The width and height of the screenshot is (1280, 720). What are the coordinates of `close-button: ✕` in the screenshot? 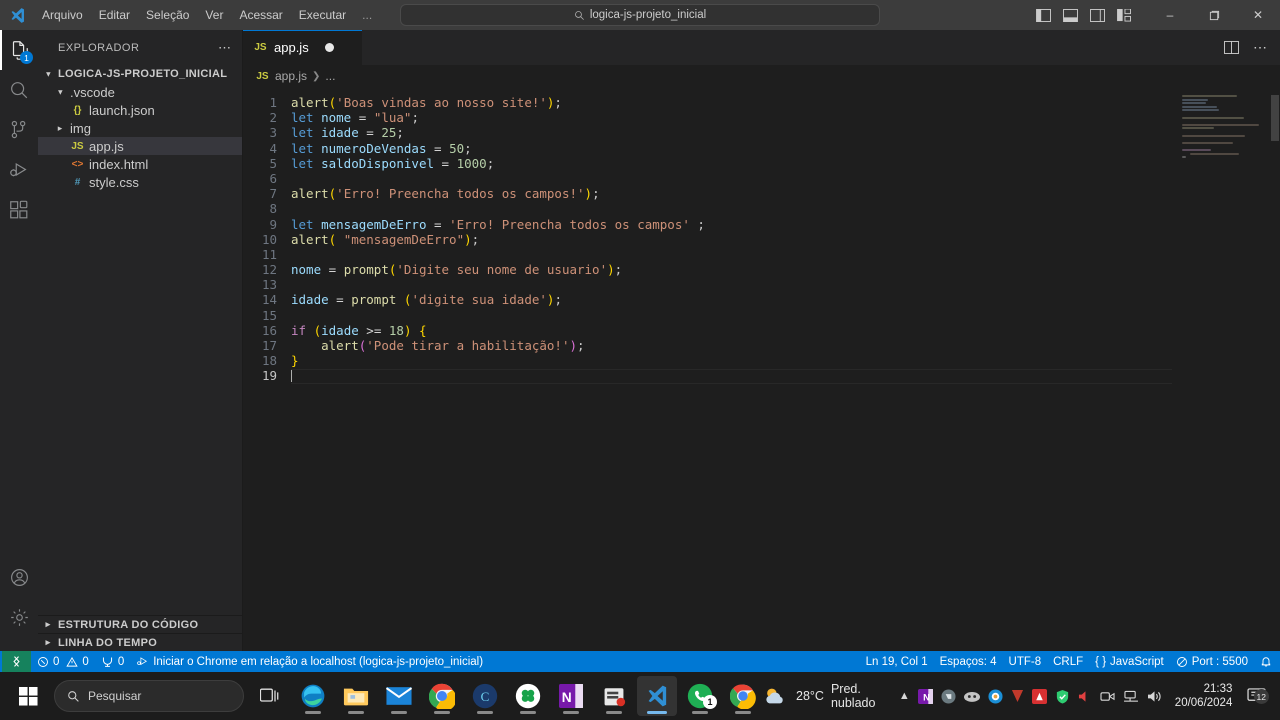 It's located at (1258, 15).